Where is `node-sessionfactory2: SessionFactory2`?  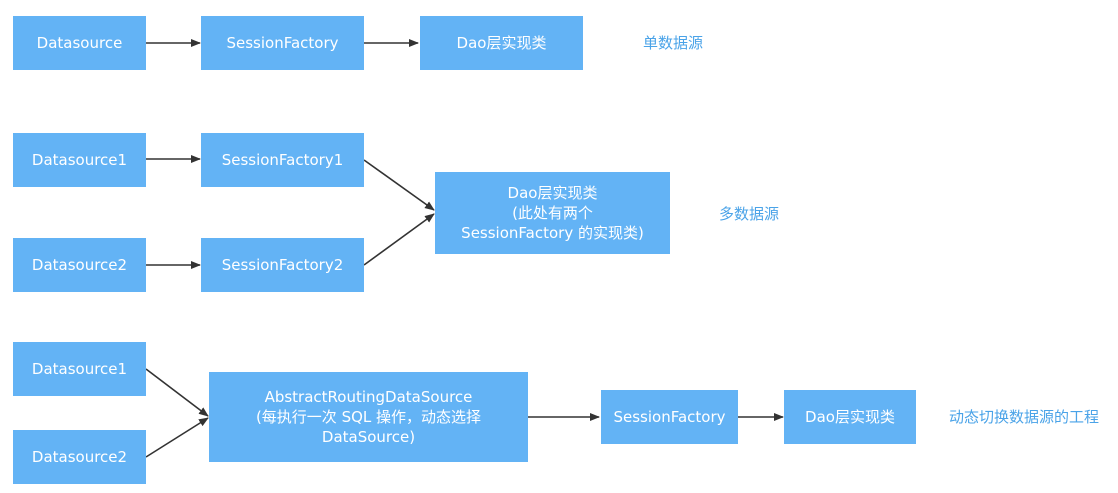 node-sessionfactory2: SessionFactory2 is located at coordinates (282, 265).